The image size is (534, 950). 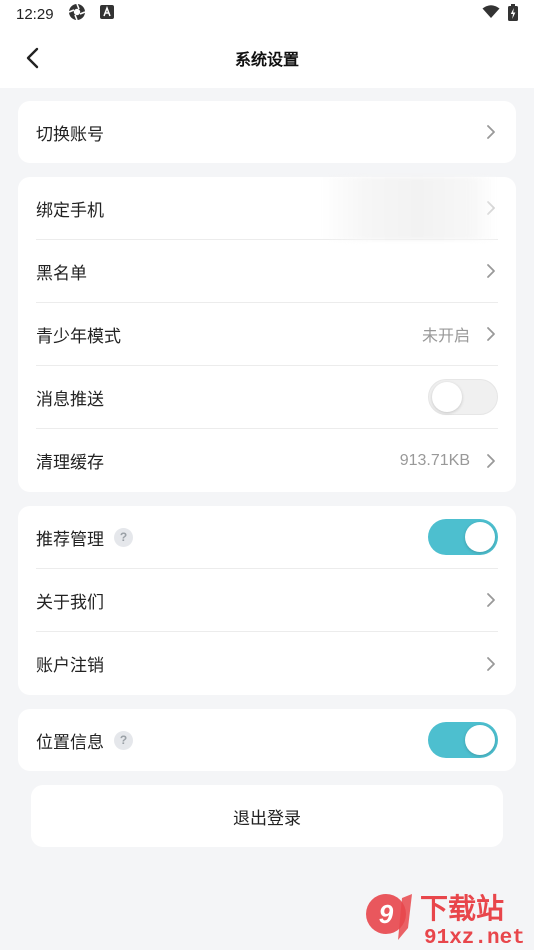 I want to click on logout-button: 退出登录, so click(x=267, y=816).